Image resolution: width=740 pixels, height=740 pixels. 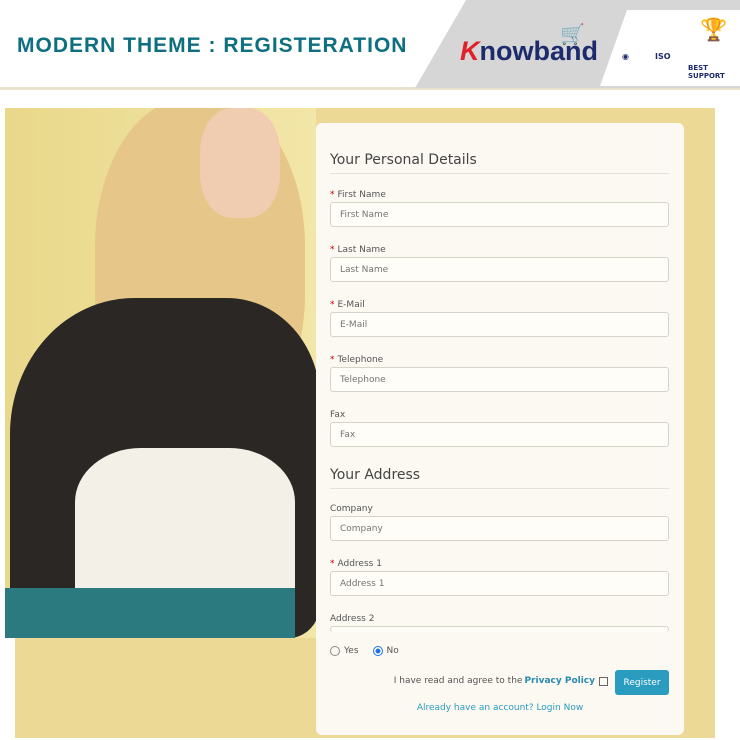 What do you see at coordinates (572, 34) in the screenshot?
I see `cart-icon: 🛒` at bounding box center [572, 34].